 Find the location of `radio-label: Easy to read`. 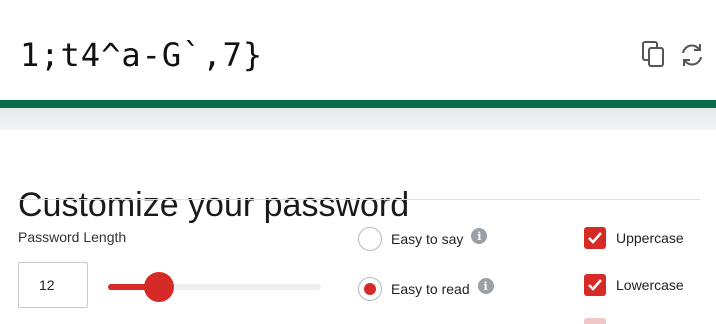

radio-label: Easy to read is located at coordinates (430, 289).